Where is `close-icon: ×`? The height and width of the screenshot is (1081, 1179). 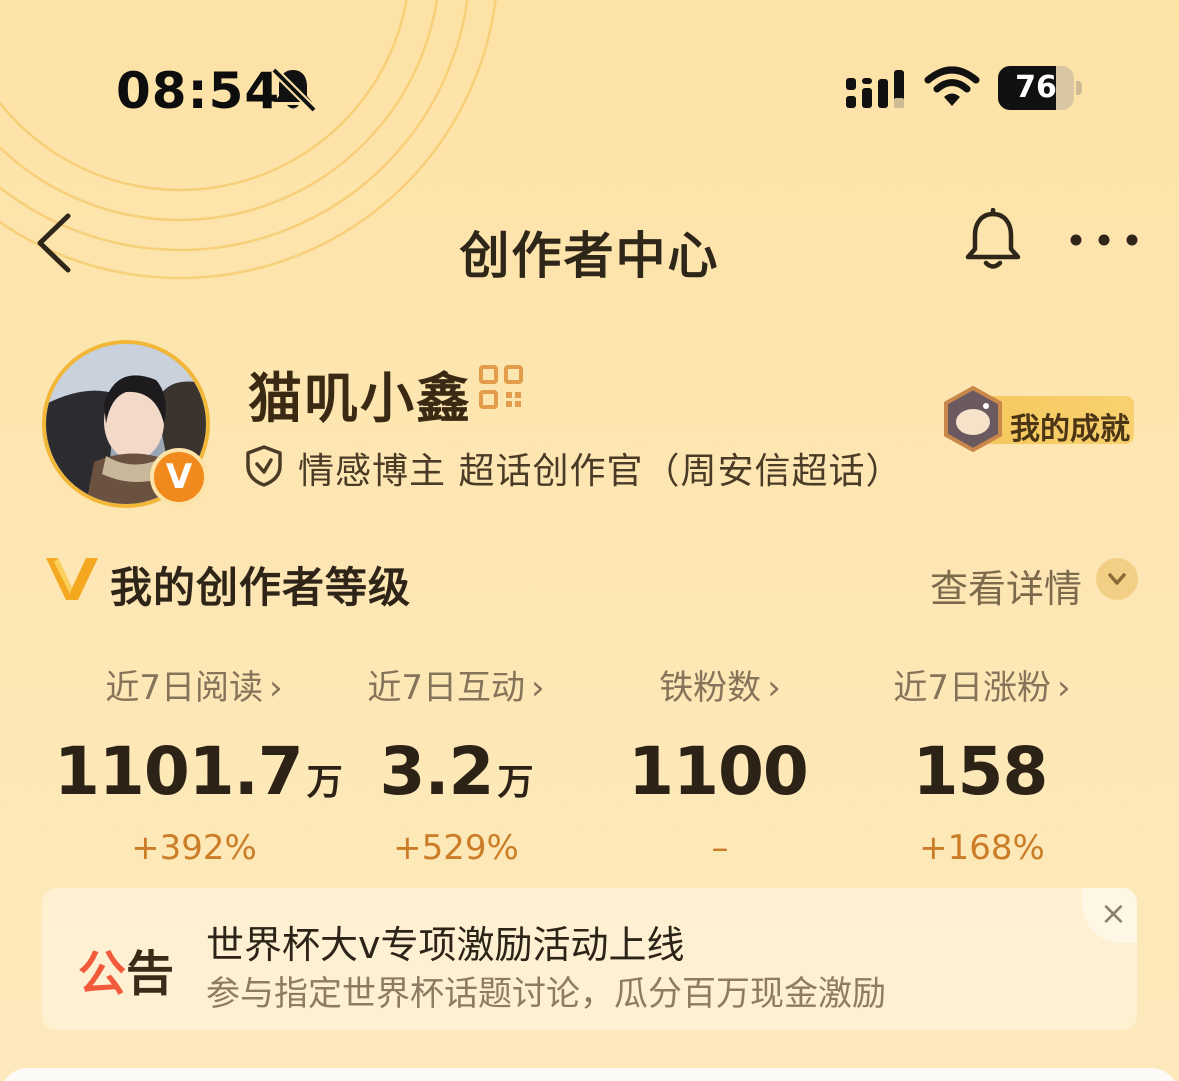 close-icon: × is located at coordinates (1113, 913).